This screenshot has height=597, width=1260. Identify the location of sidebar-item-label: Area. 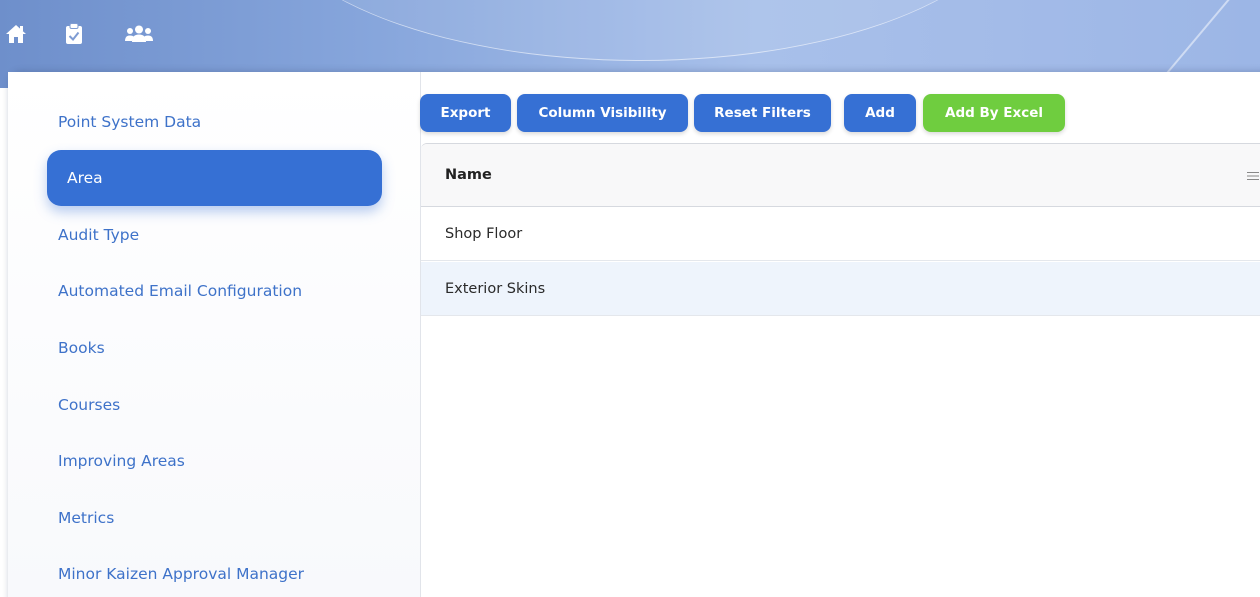
(85, 178).